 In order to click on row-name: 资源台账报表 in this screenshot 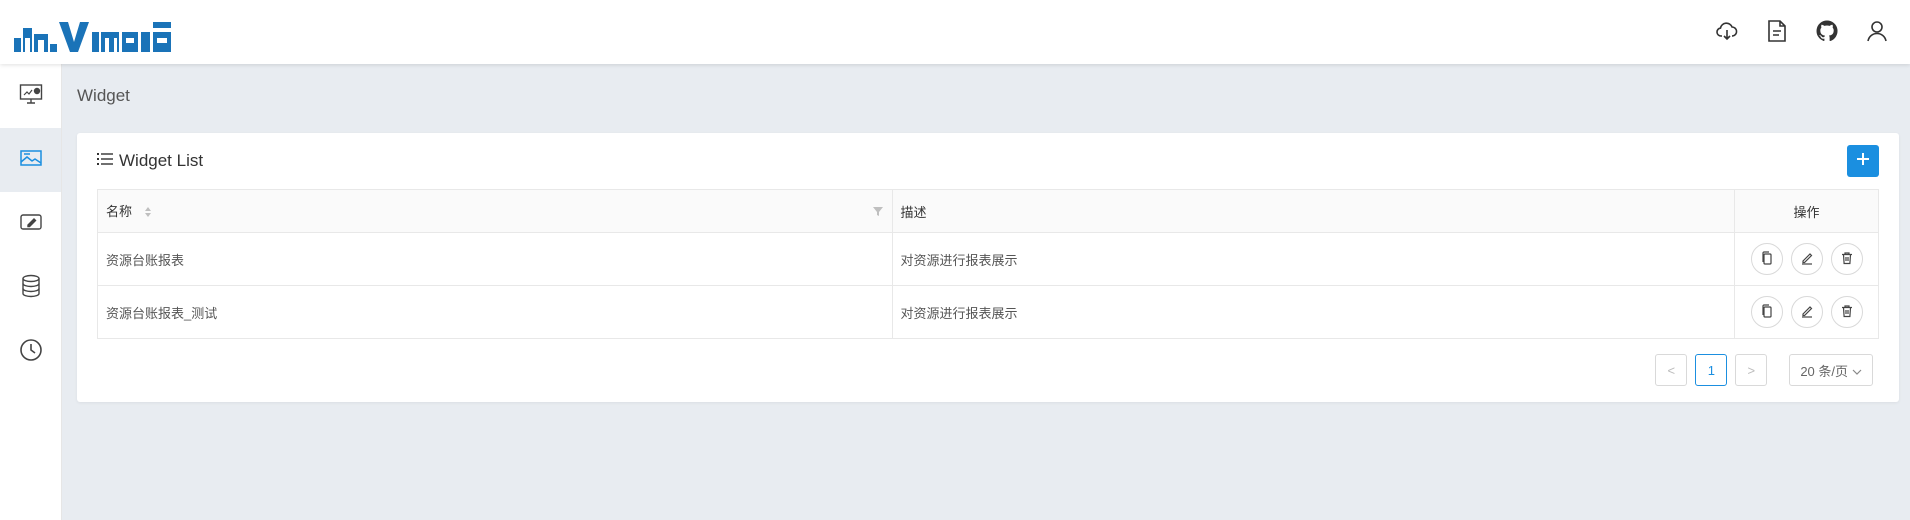, I will do `click(495, 259)`.